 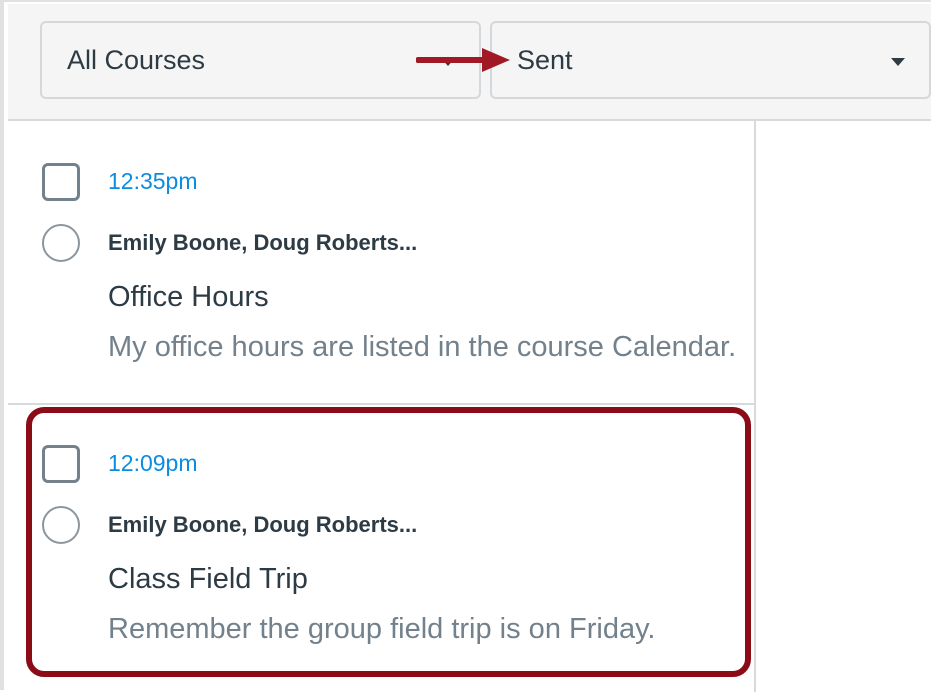 What do you see at coordinates (710, 60) in the screenshot?
I see `mailbox-filter-select: Sent` at bounding box center [710, 60].